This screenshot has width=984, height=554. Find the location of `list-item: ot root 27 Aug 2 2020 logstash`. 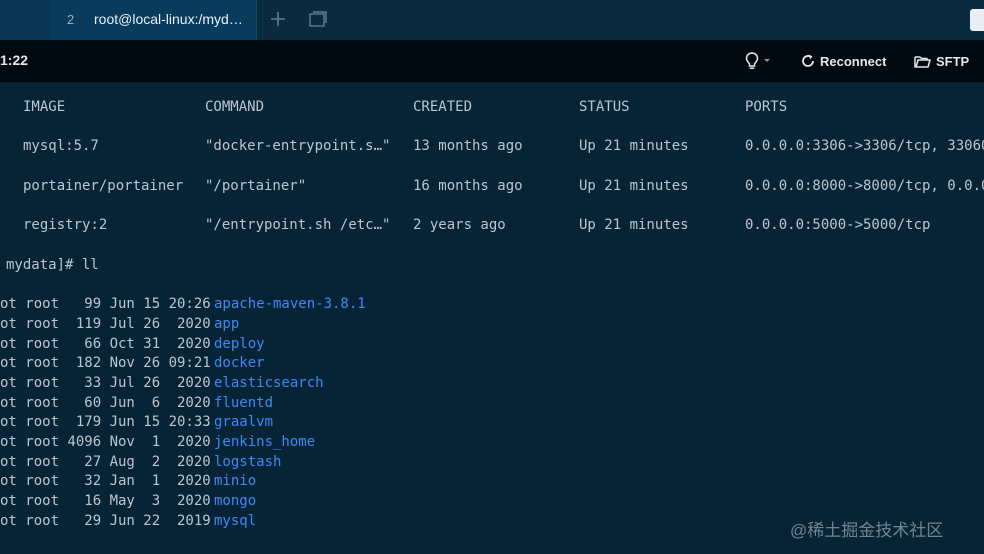

list-item: ot root 27 Aug 2 2020 logstash is located at coordinates (492, 464).